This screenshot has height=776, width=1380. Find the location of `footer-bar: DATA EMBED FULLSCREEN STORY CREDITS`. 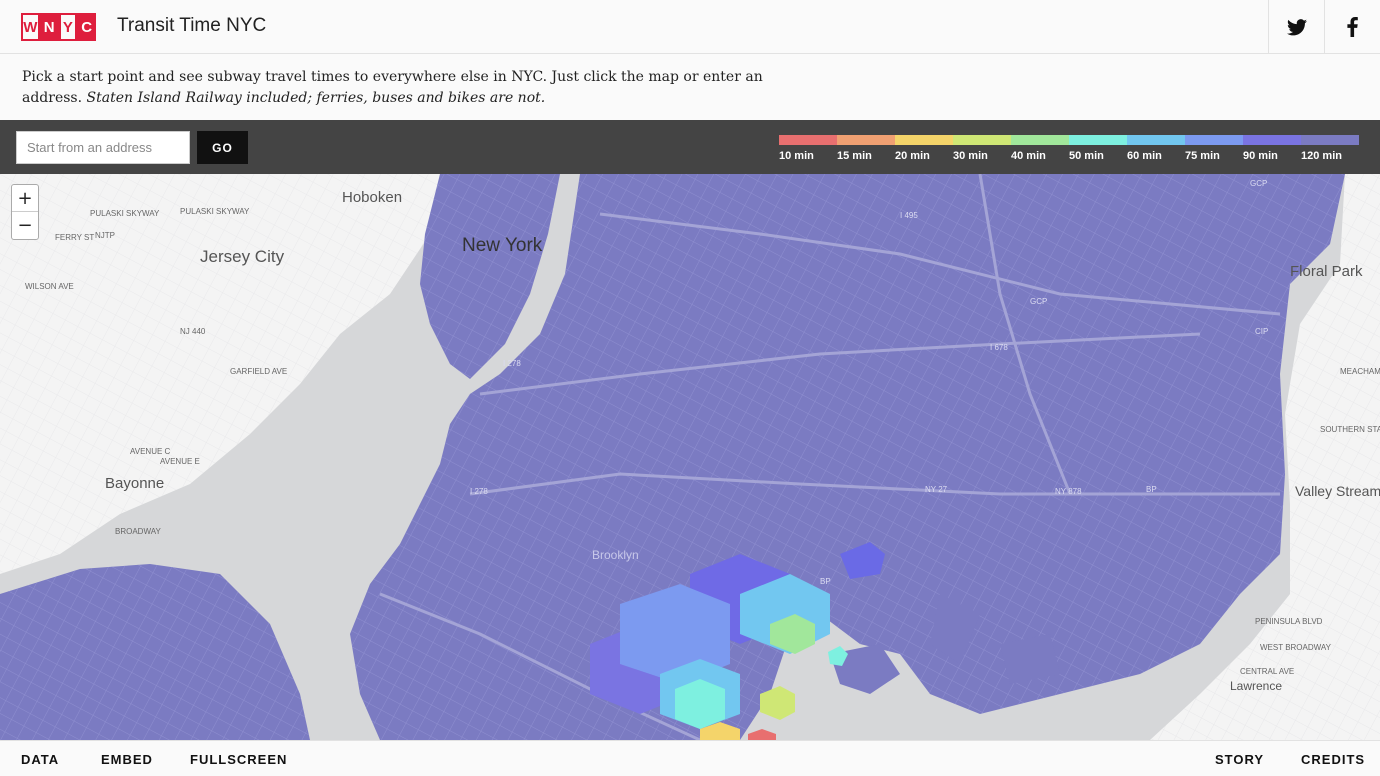

footer-bar: DATA EMBED FULLSCREEN STORY CREDITS is located at coordinates (690, 758).